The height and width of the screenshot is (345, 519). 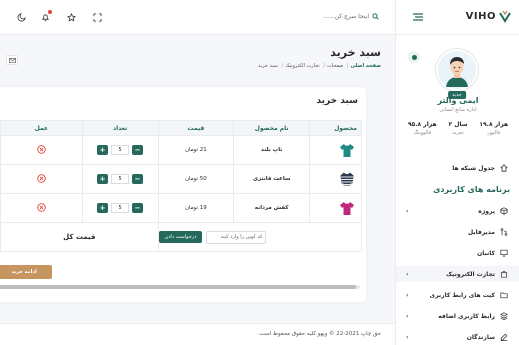 What do you see at coordinates (335, 66) in the screenshot?
I see `breadcrumb-pages: صفحات` at bounding box center [335, 66].